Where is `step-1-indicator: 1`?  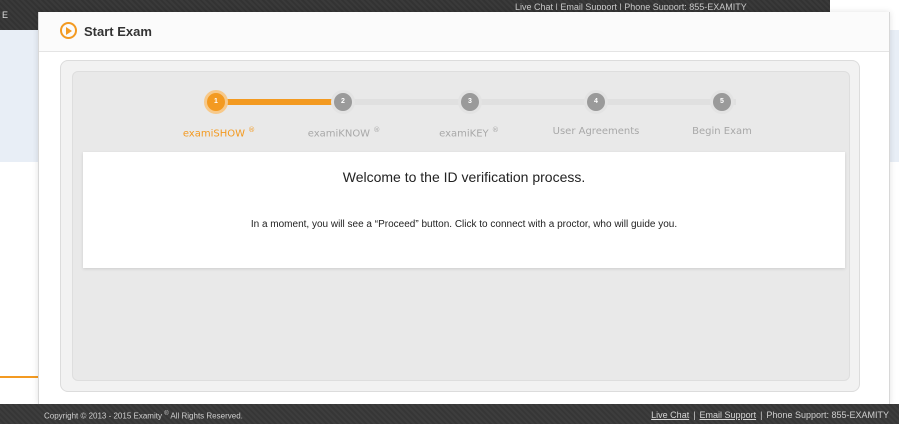
step-1-indicator: 1 is located at coordinates (216, 102).